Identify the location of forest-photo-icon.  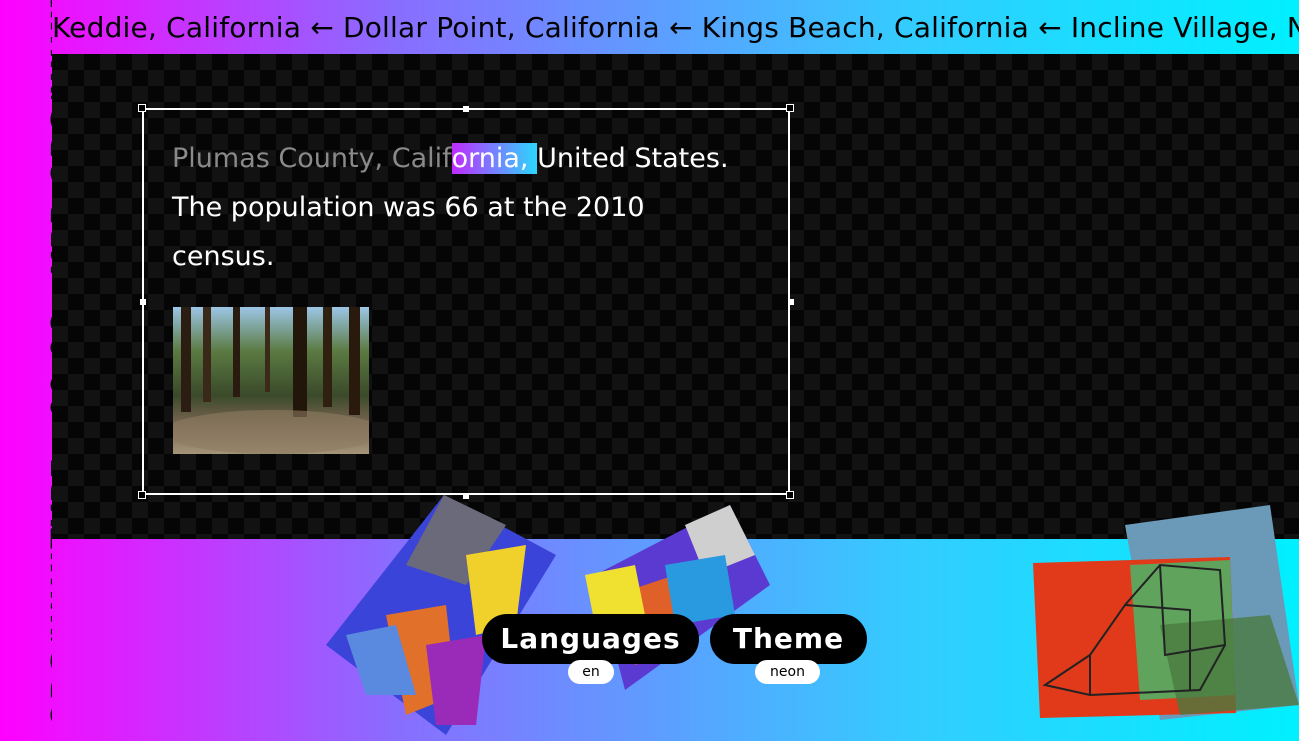
(271, 380).